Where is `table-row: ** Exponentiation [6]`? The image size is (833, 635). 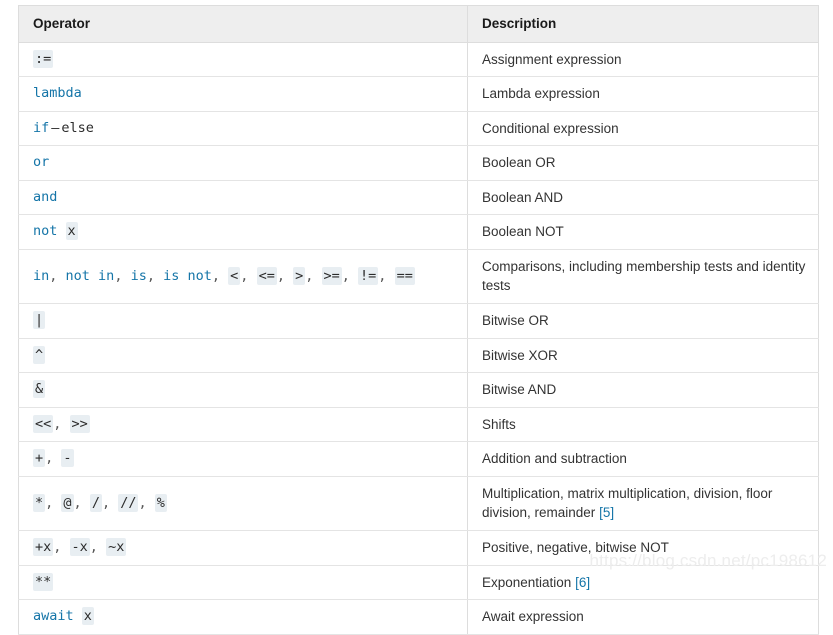 table-row: ** Exponentiation [6] is located at coordinates (418, 582).